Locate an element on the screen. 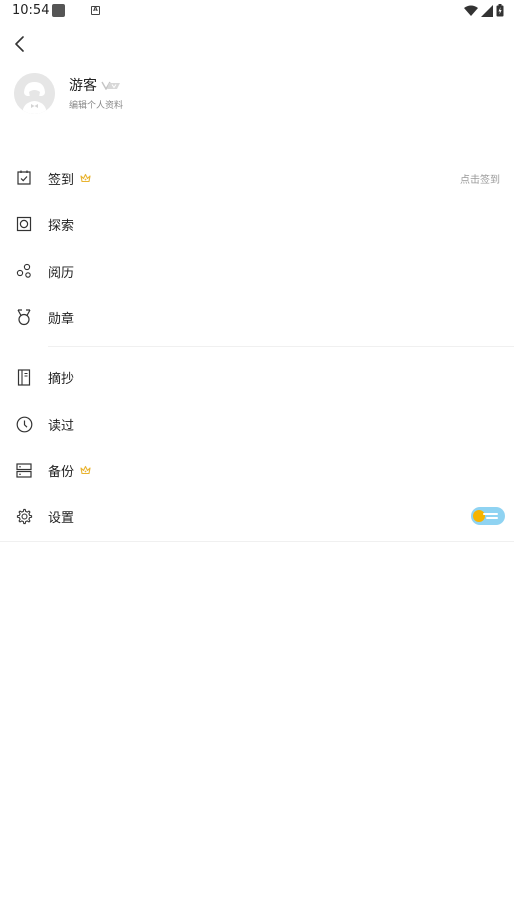  avatar is located at coordinates (34, 93).